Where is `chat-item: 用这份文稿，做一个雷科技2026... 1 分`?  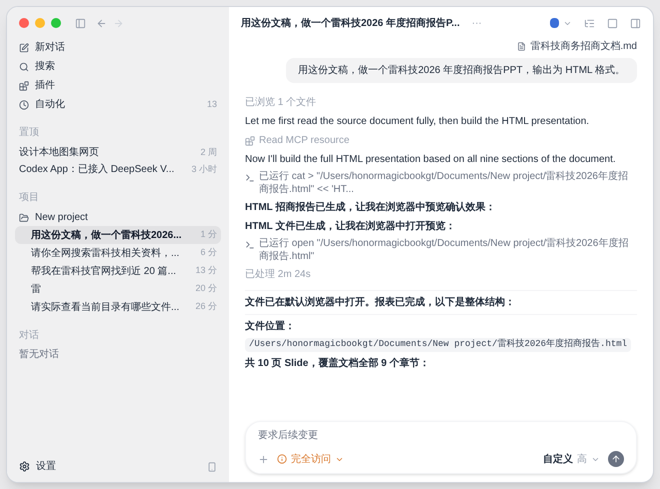
chat-item: 用这份文稿，做一个雷科技2026... 1 分 is located at coordinates (118, 235).